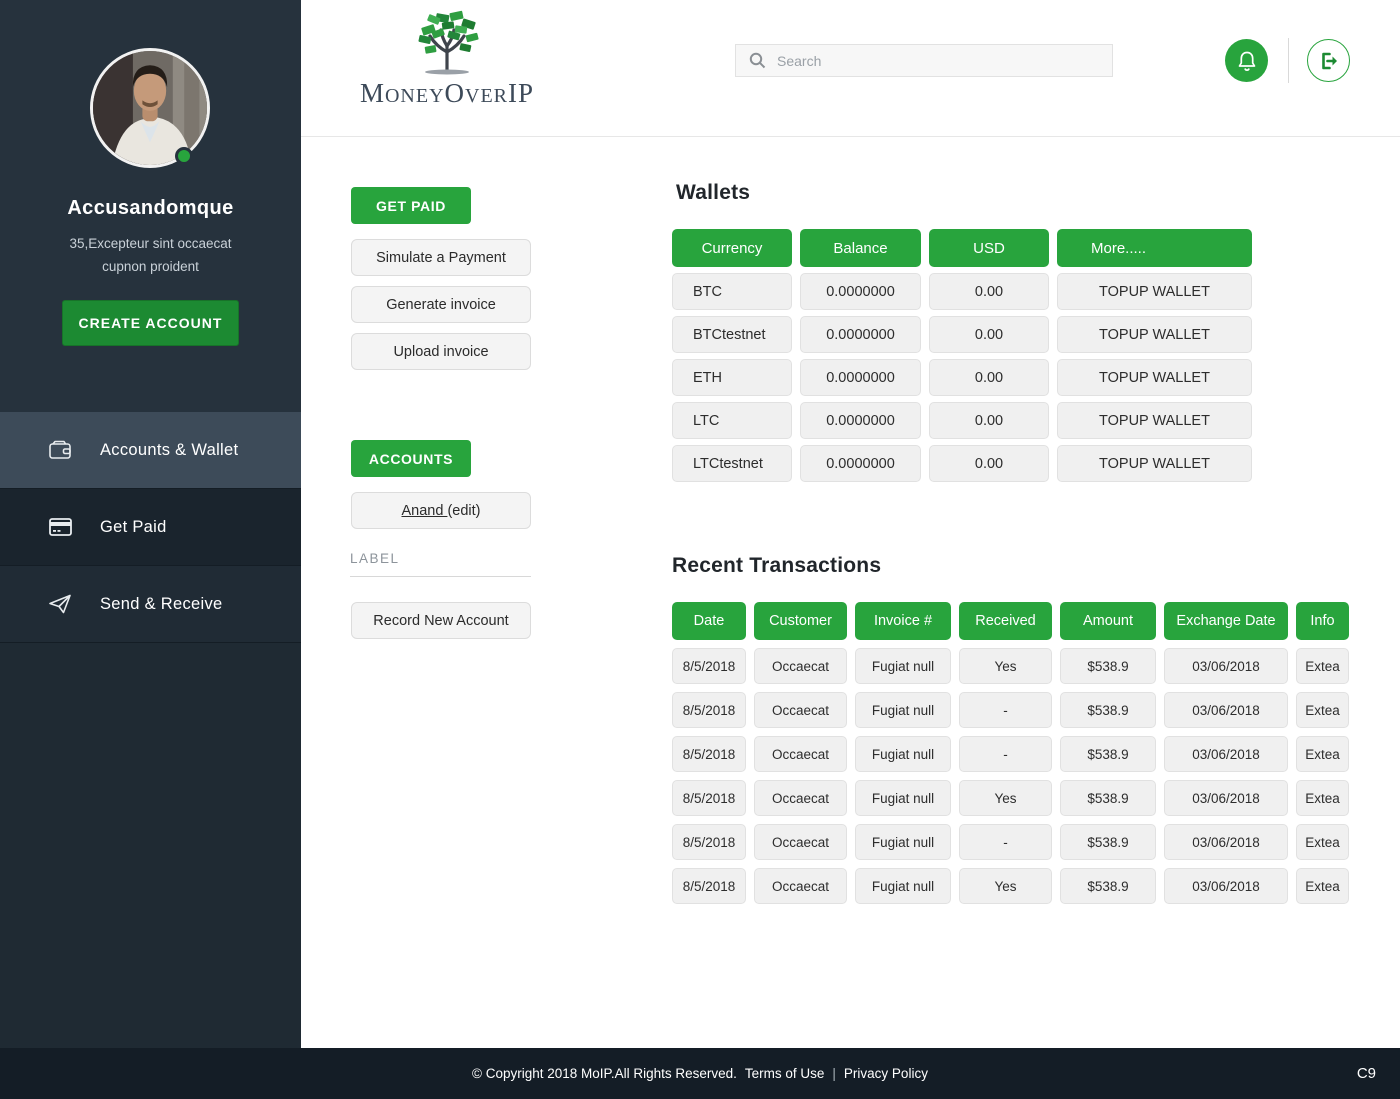 The width and height of the screenshot is (1400, 1099). What do you see at coordinates (732, 420) in the screenshot?
I see `wallet-cell-currency: LTC` at bounding box center [732, 420].